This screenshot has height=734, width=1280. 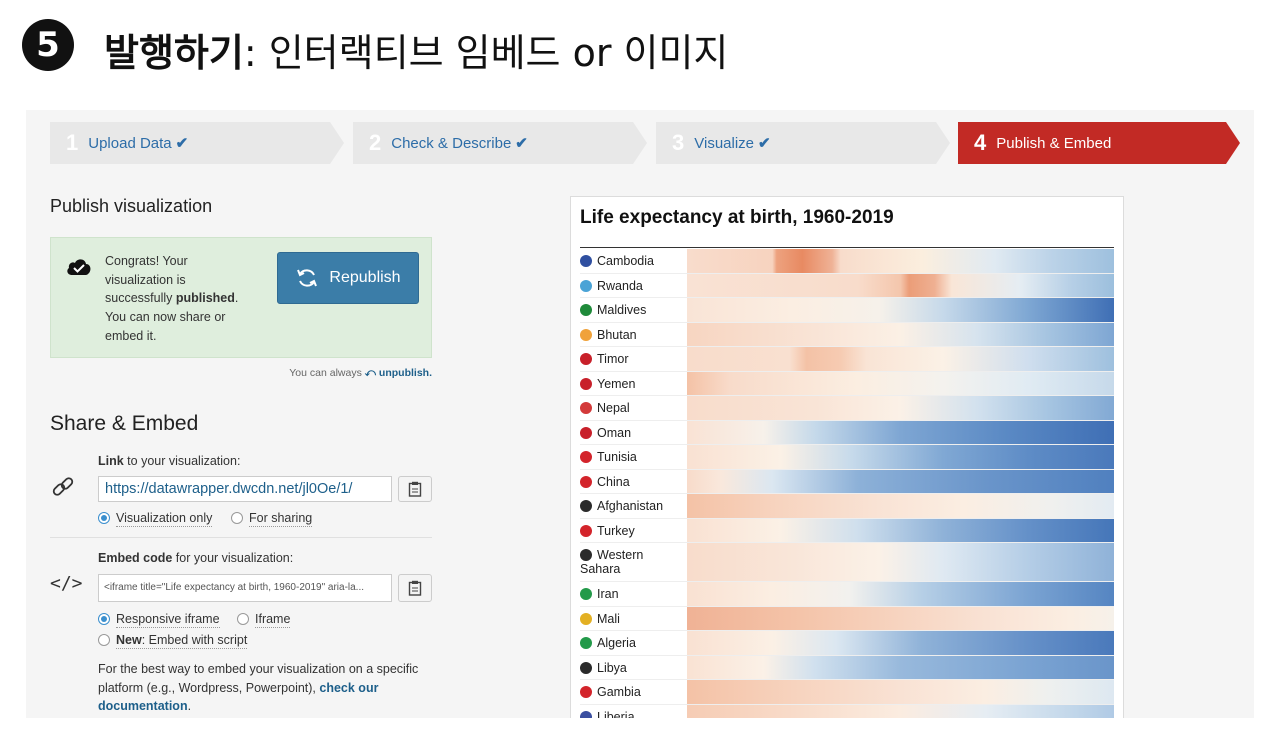 I want to click on heatmap-row: China, so click(x=847, y=481).